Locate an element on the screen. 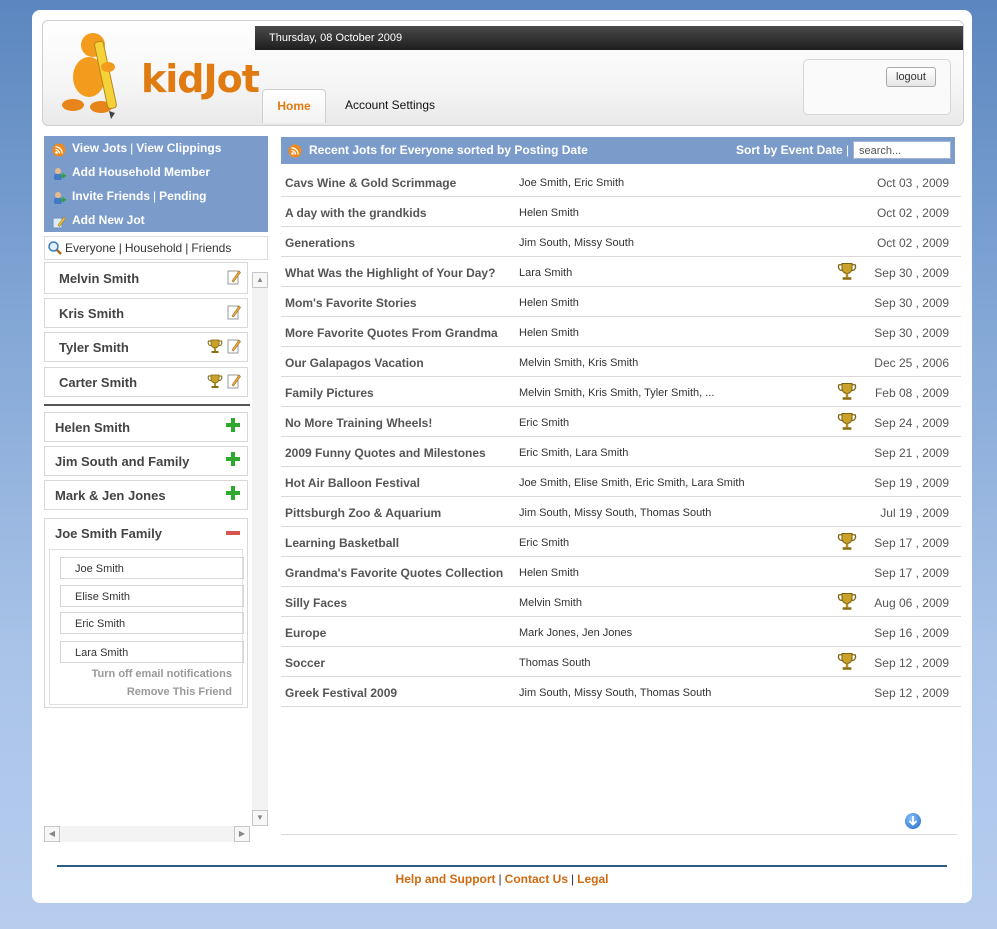 The image size is (997, 929). logo-text: kidJot is located at coordinates (200, 79).